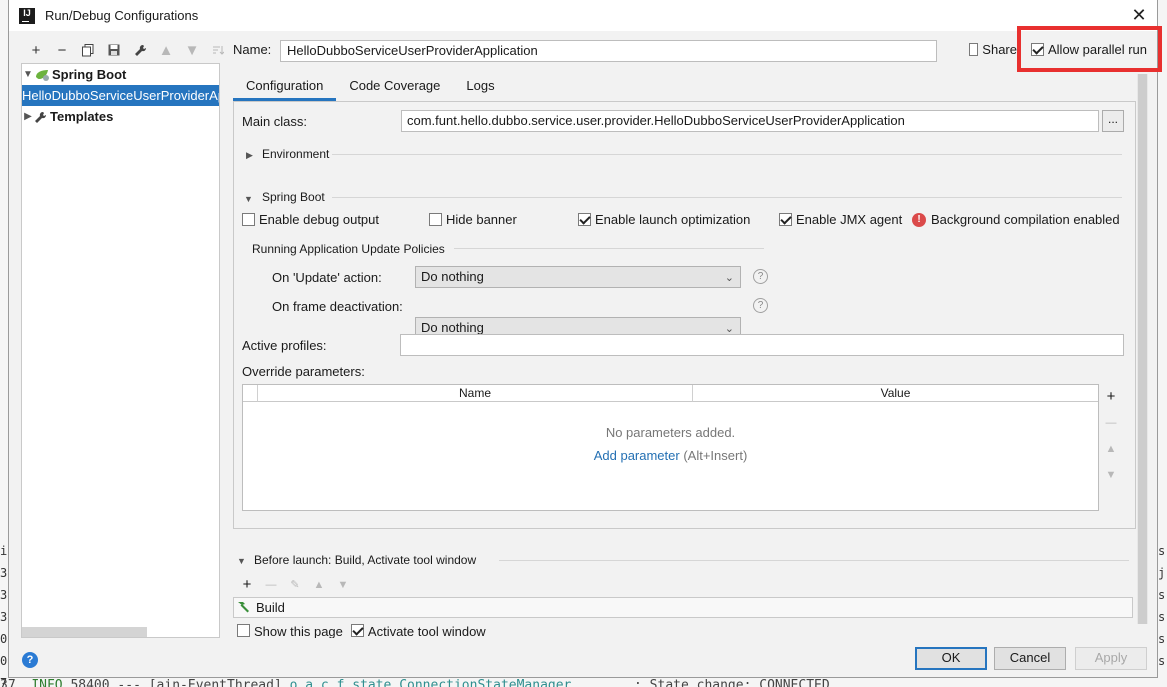  What do you see at coordinates (84, 632) in the screenshot?
I see `tree-horizontal-scrollbar` at bounding box center [84, 632].